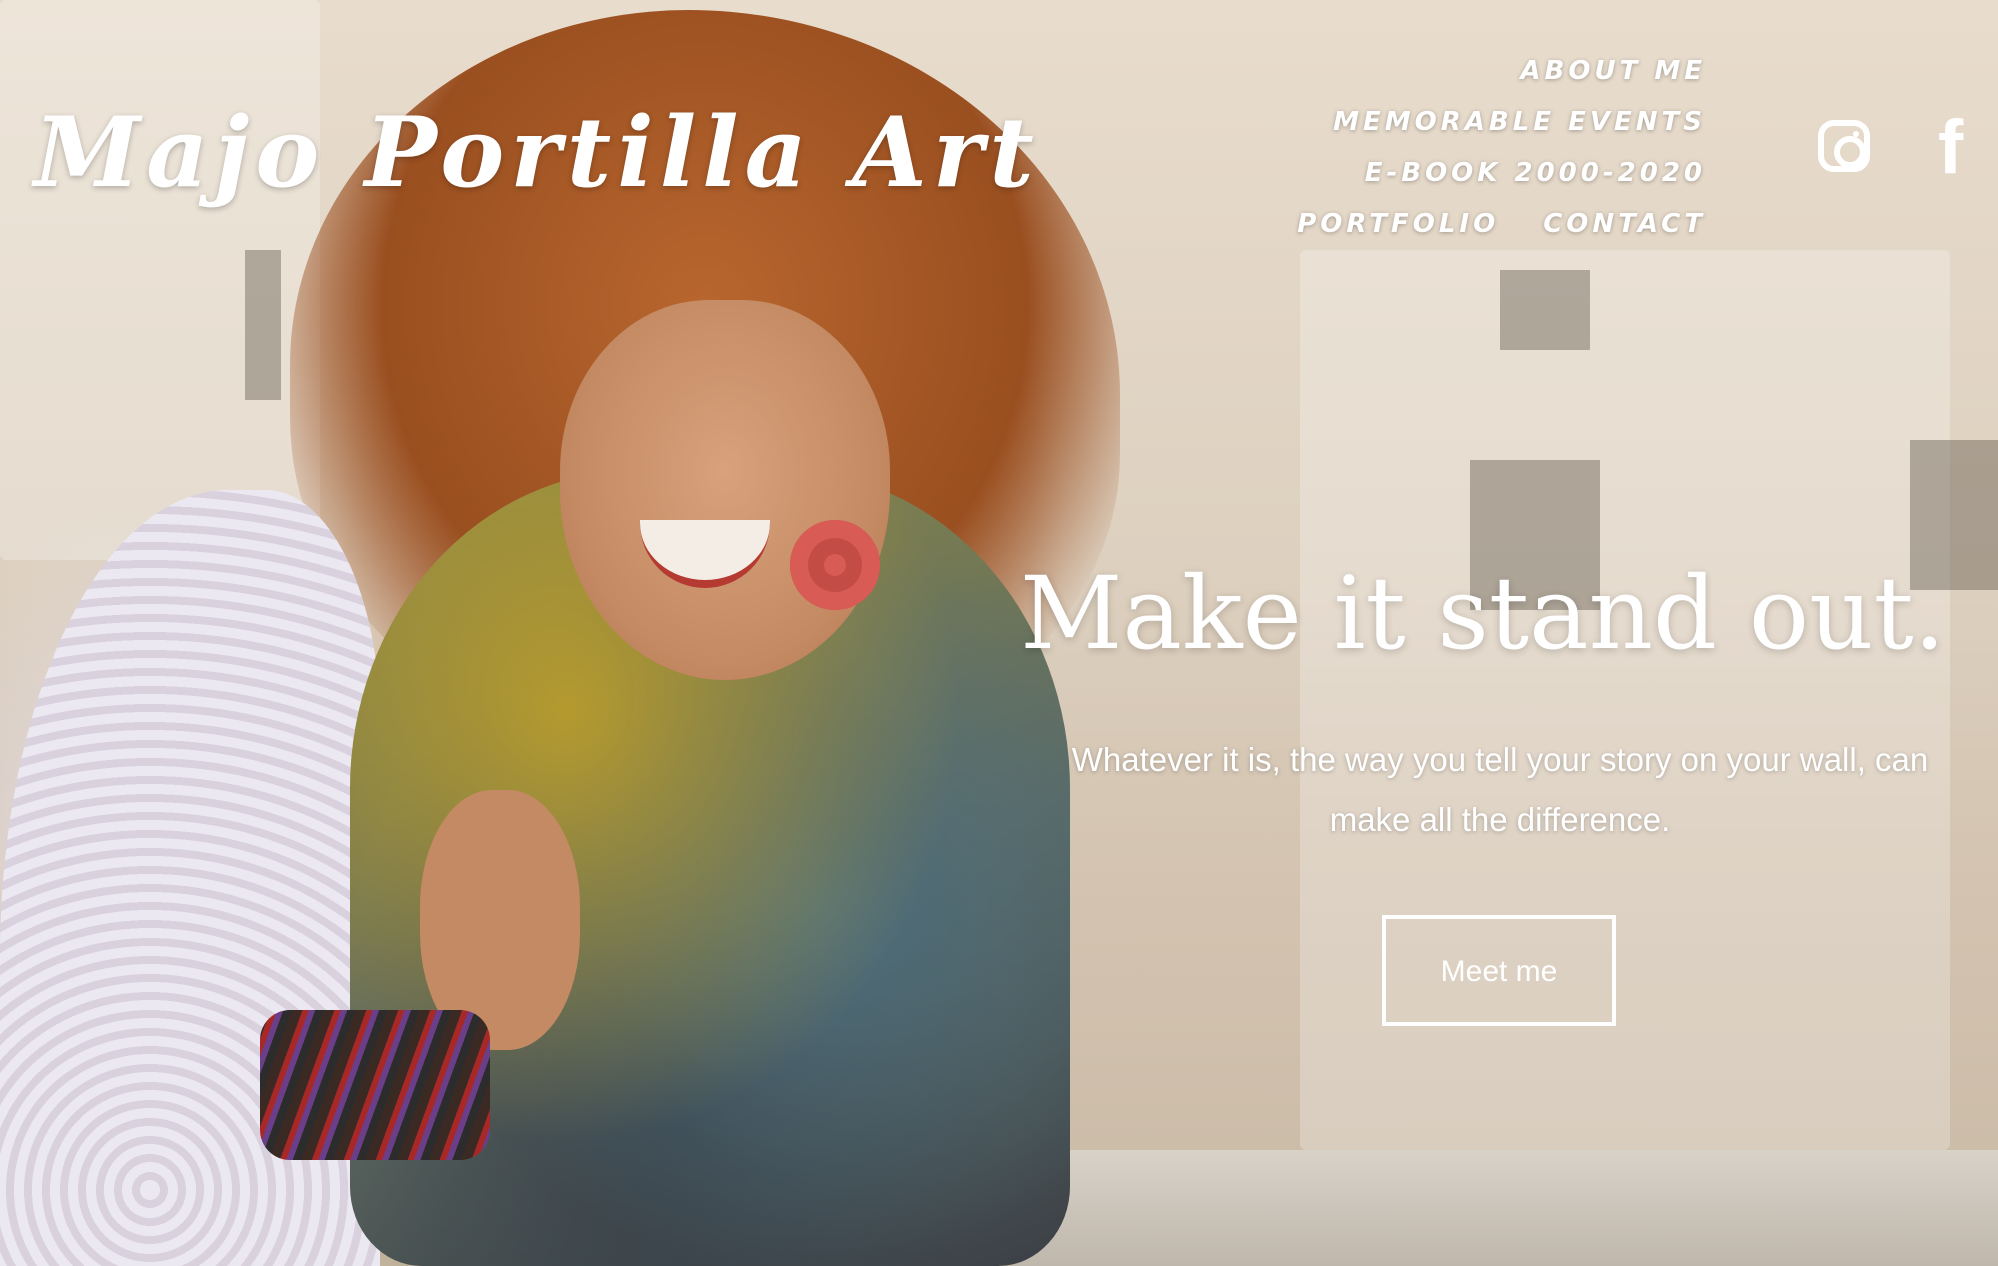 The image size is (1998, 1266). I want to click on bracelets, so click(375, 1085).